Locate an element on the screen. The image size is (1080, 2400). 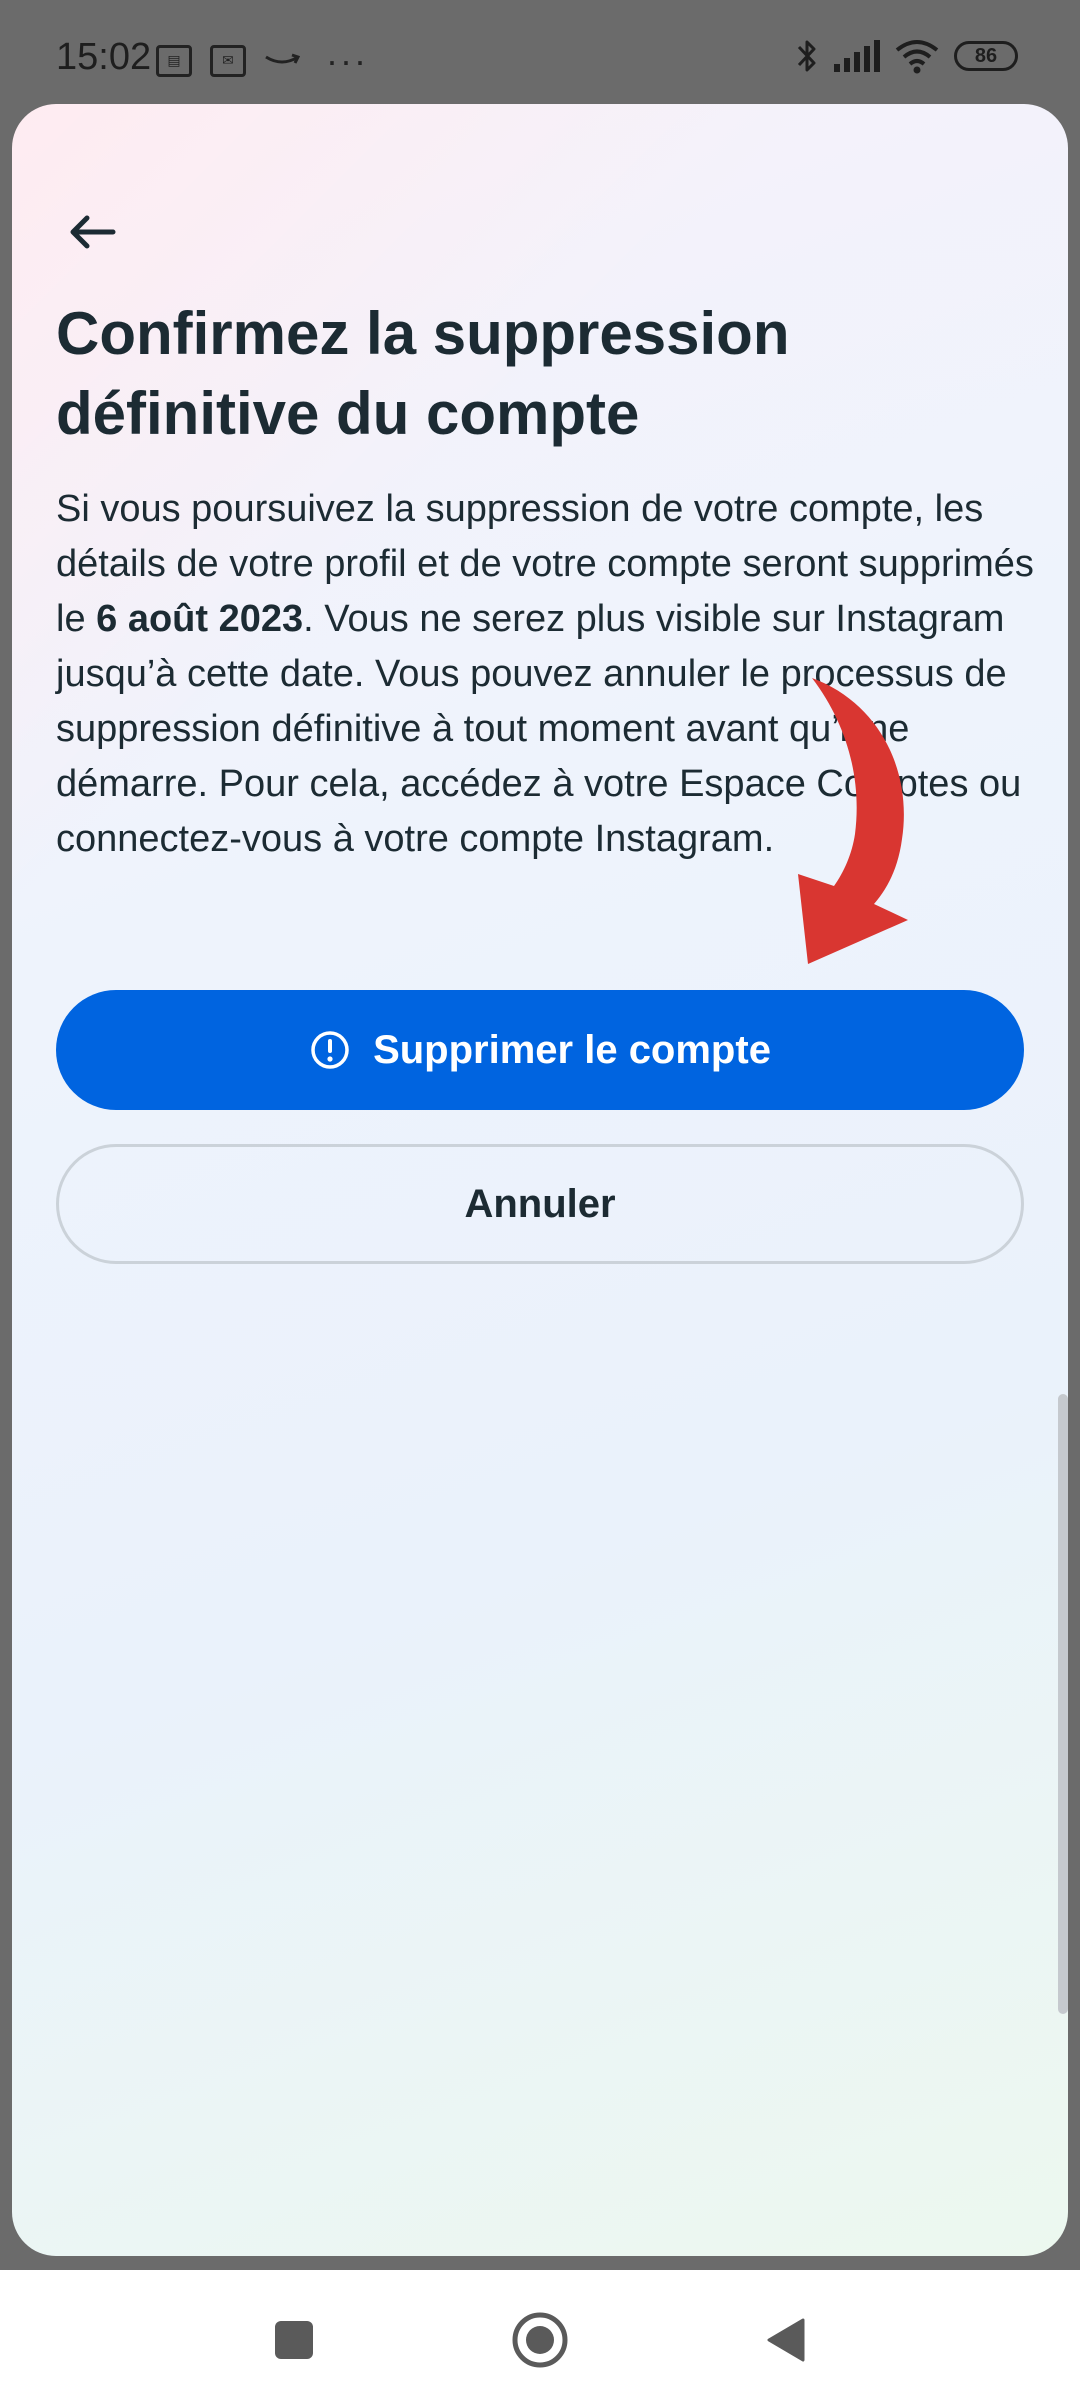
system-nav-bar is located at coordinates (540, 2335).